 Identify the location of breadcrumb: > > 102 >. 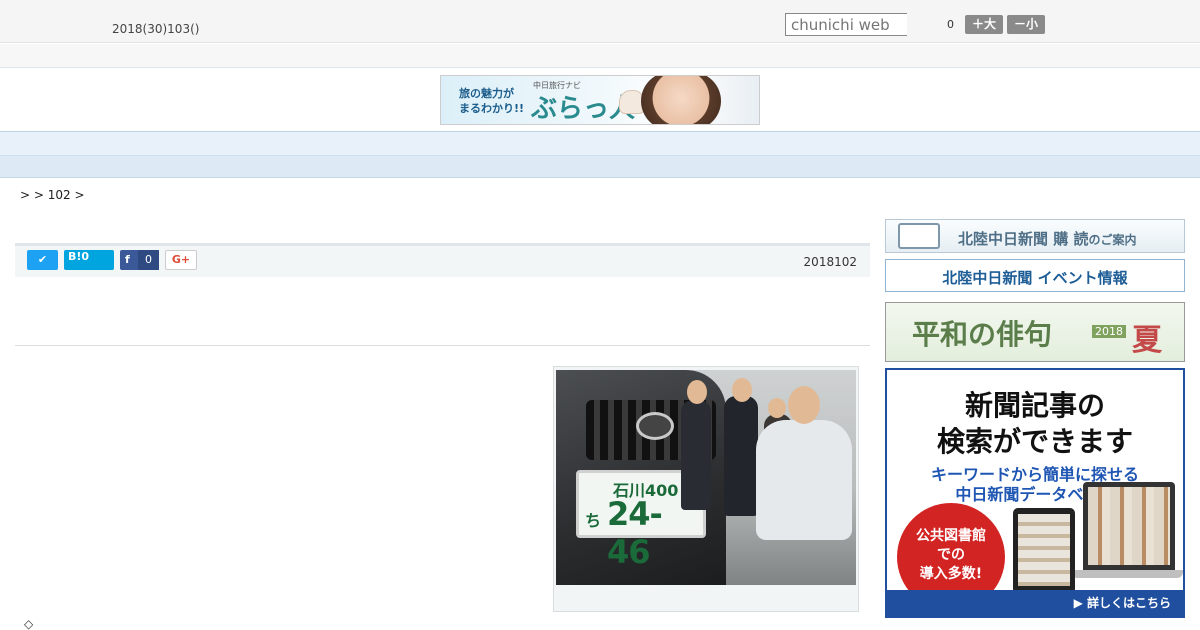
(52, 195).